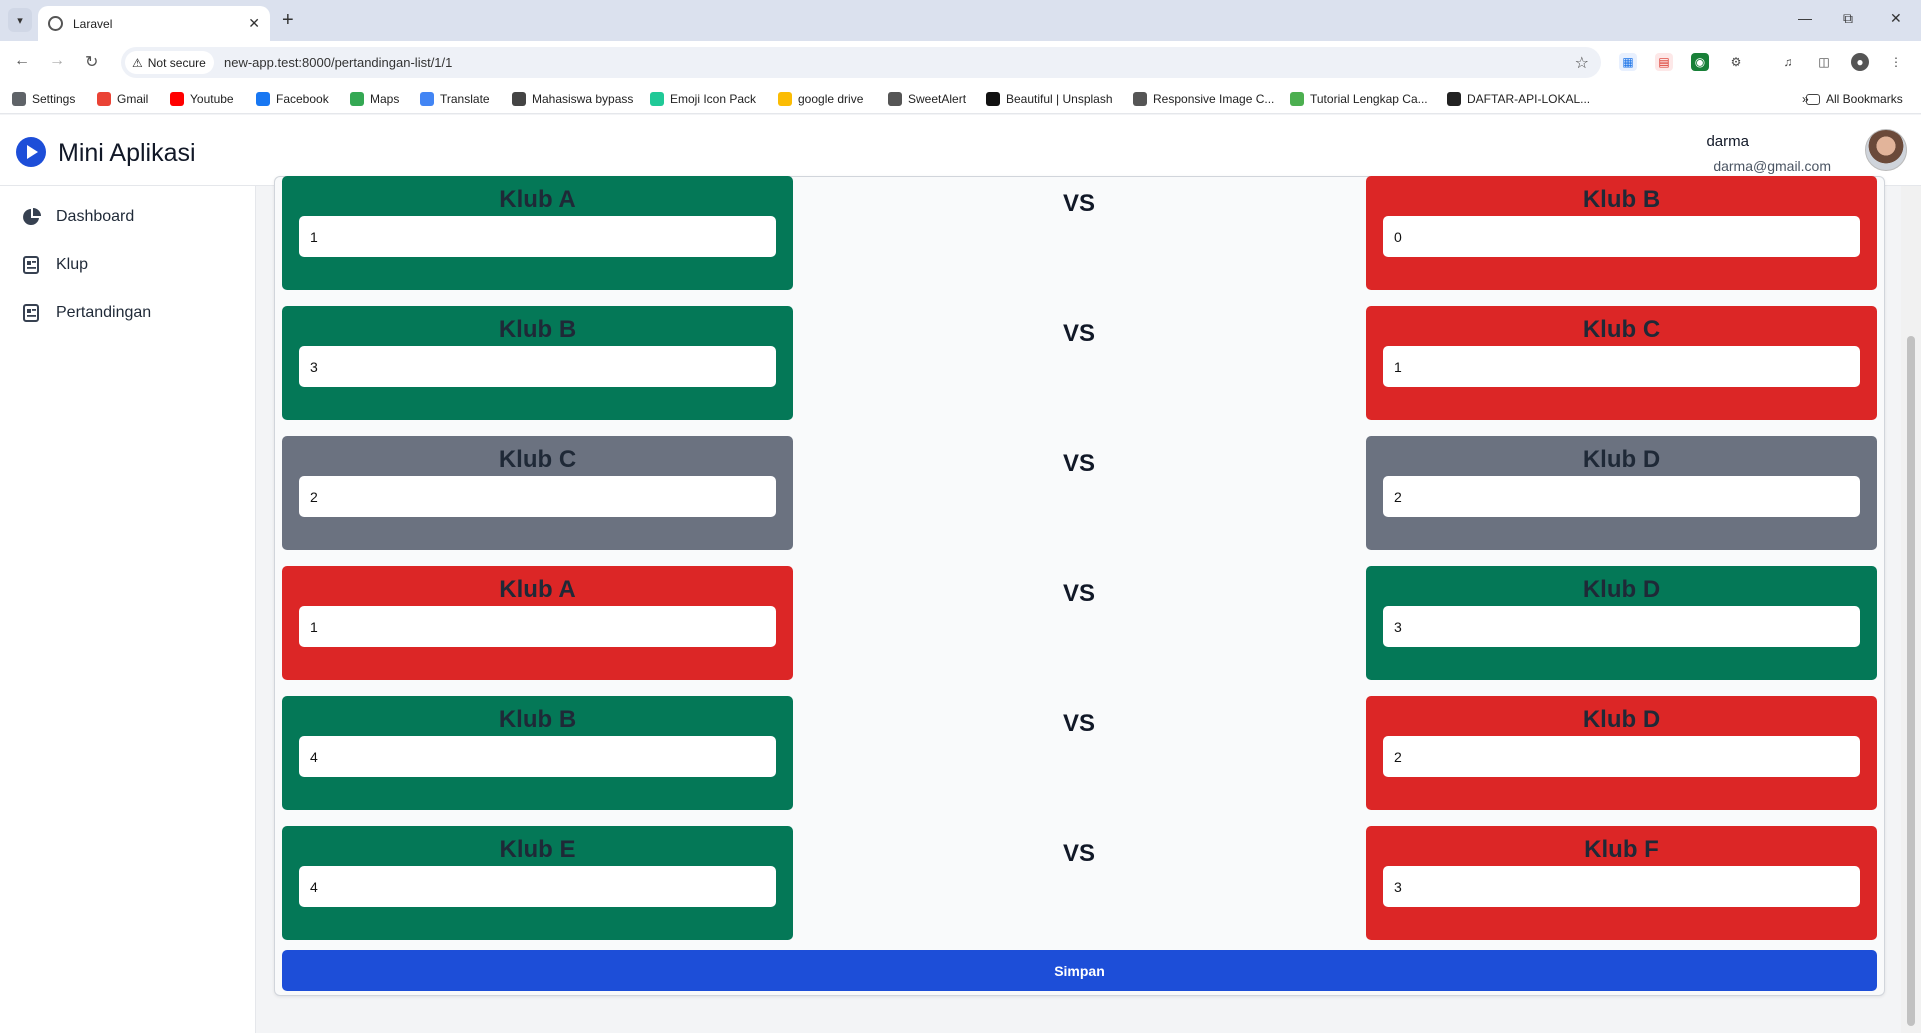 This screenshot has height=1033, width=1921. Describe the element at coordinates (357, 99) in the screenshot. I see `maps-icon` at that location.